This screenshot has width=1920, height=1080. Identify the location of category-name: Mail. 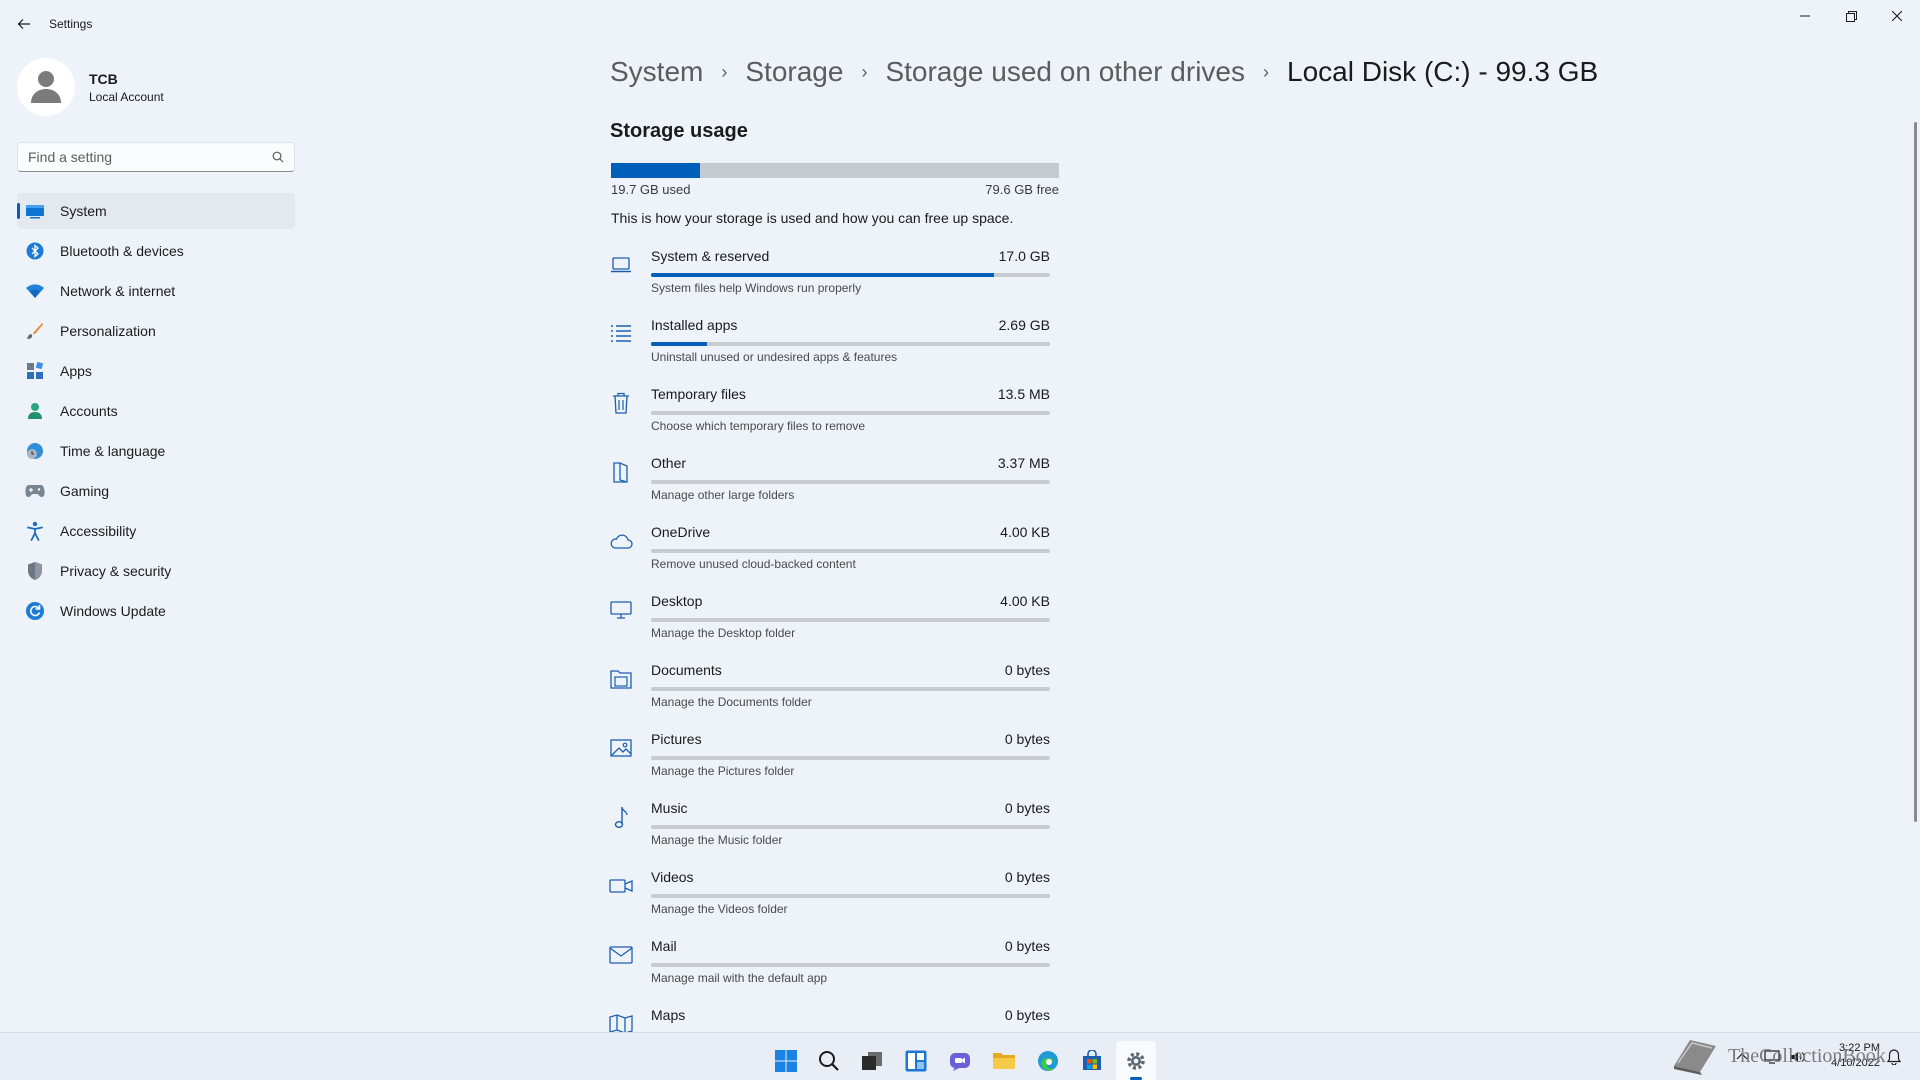
(664, 946).